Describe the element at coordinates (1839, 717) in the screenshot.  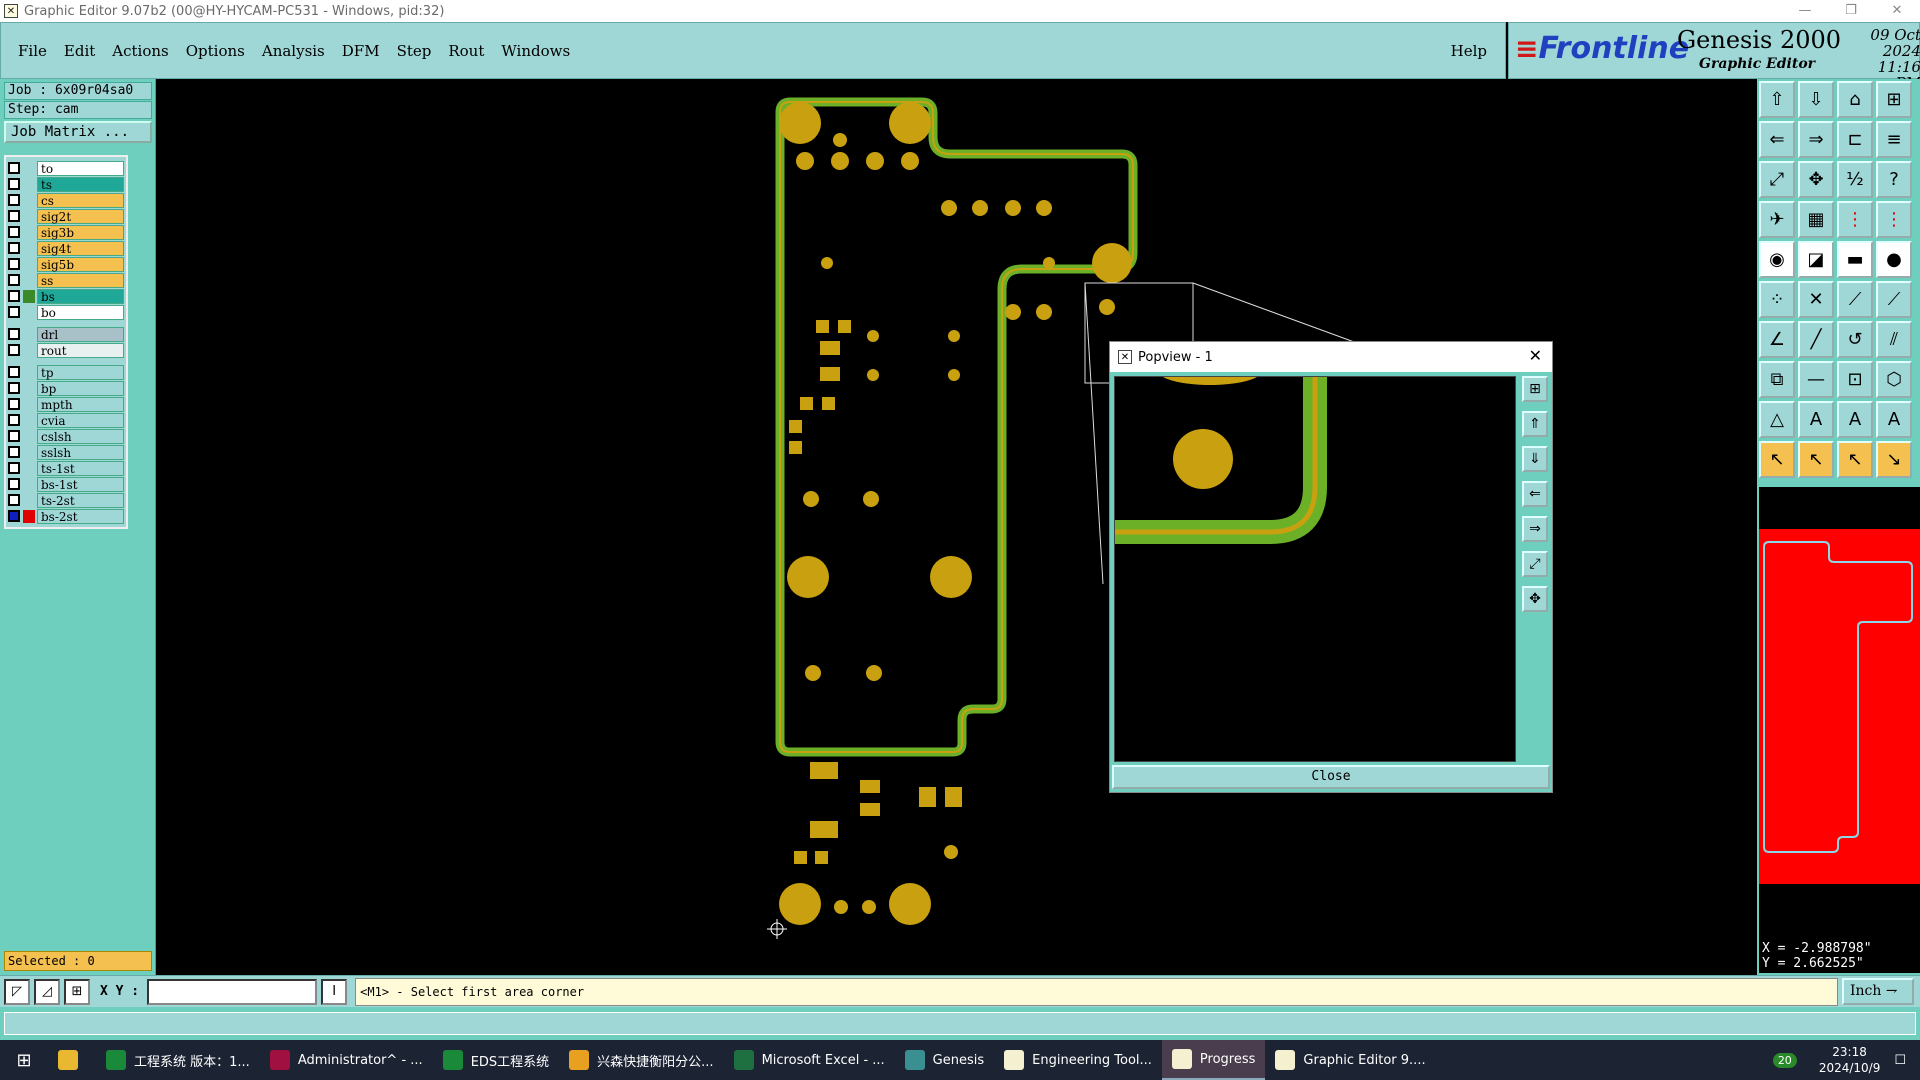
I see `minimap` at that location.